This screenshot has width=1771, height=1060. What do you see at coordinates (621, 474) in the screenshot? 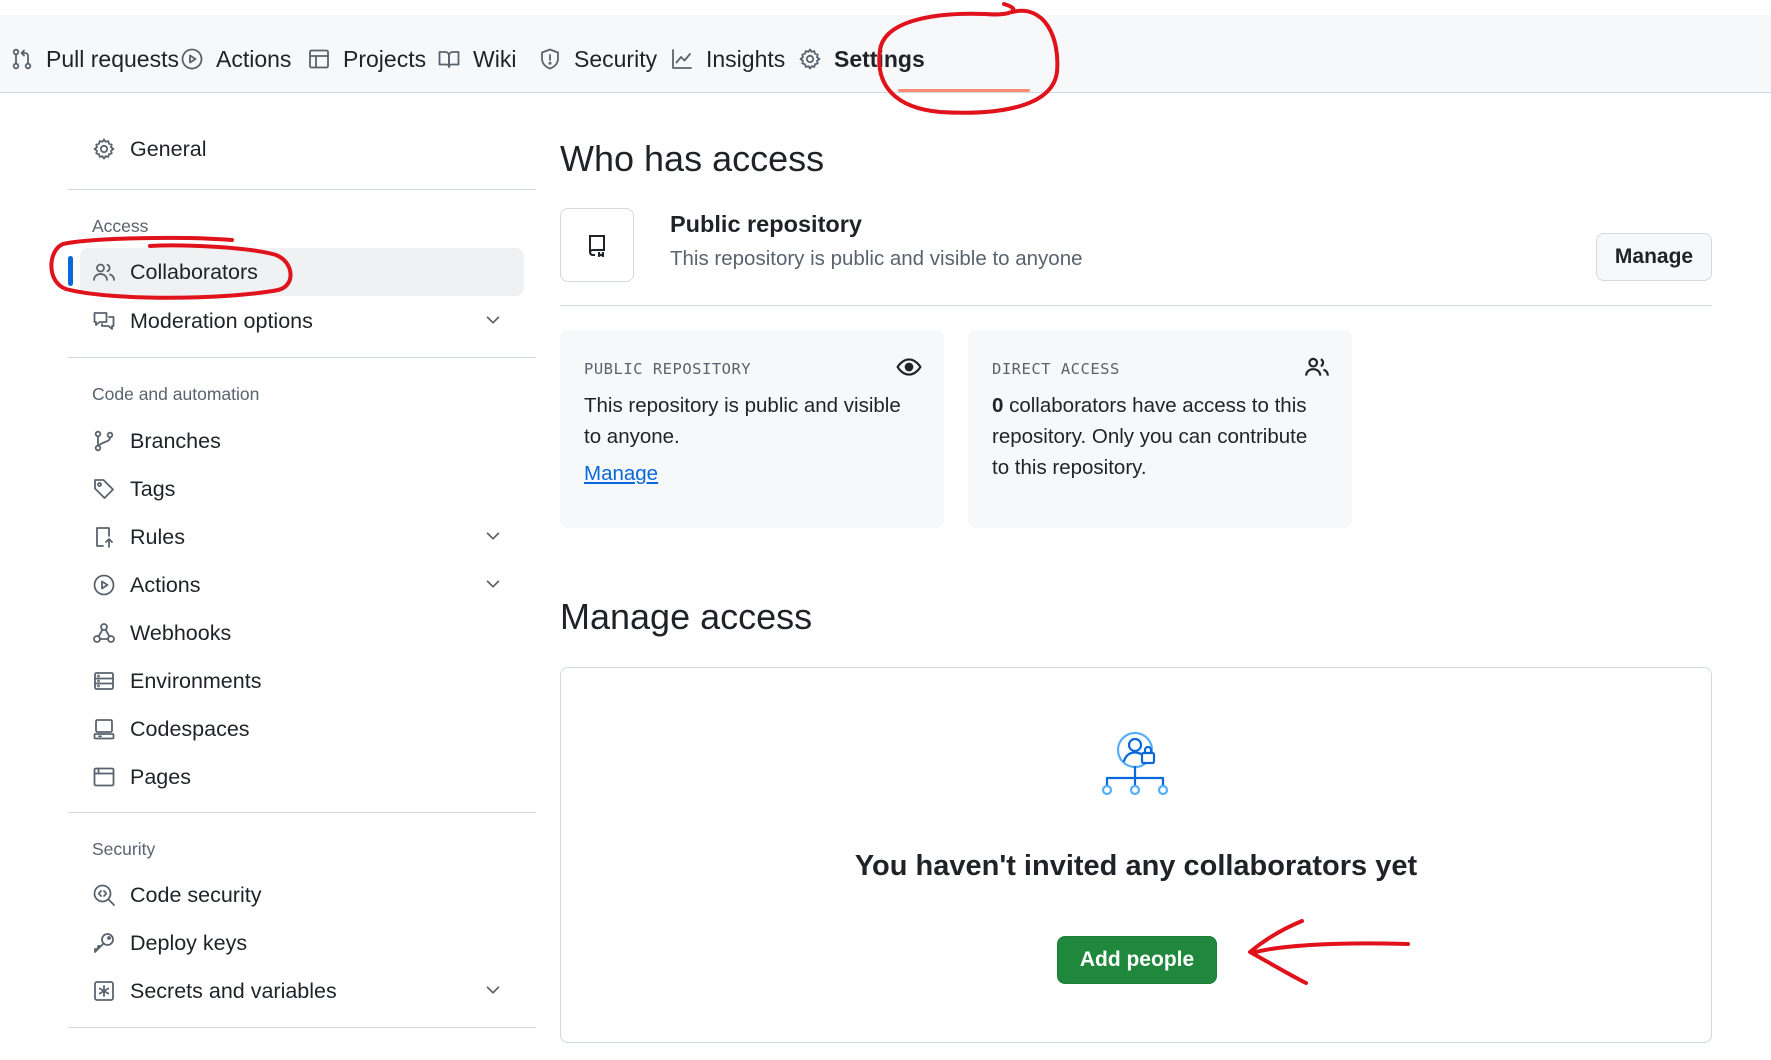
I see `manage-link: Manage` at bounding box center [621, 474].